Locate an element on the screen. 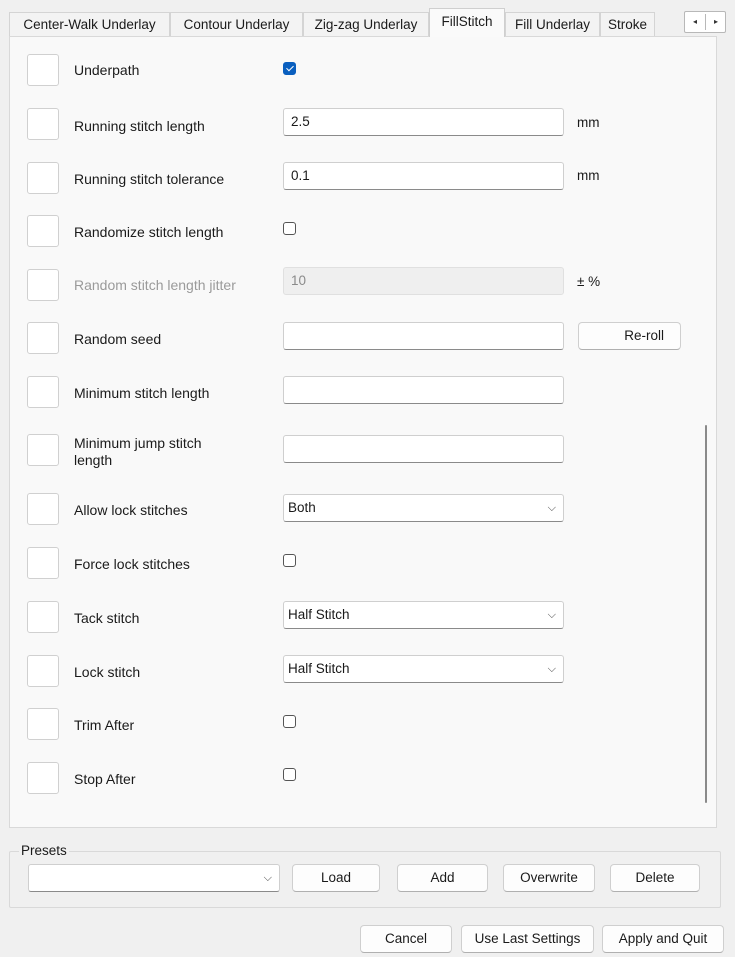 This screenshot has width=735, height=957. param-row-underpath: Underpath is located at coordinates (367, 70).